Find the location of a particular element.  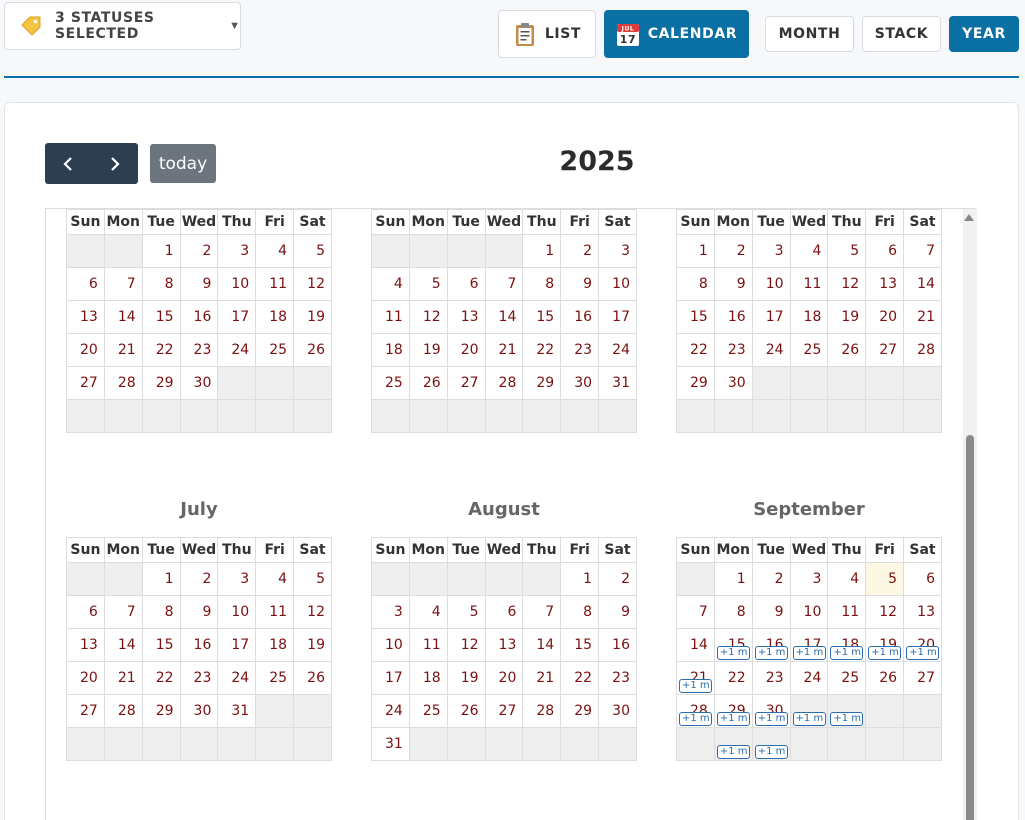

today-button: today is located at coordinates (183, 163).